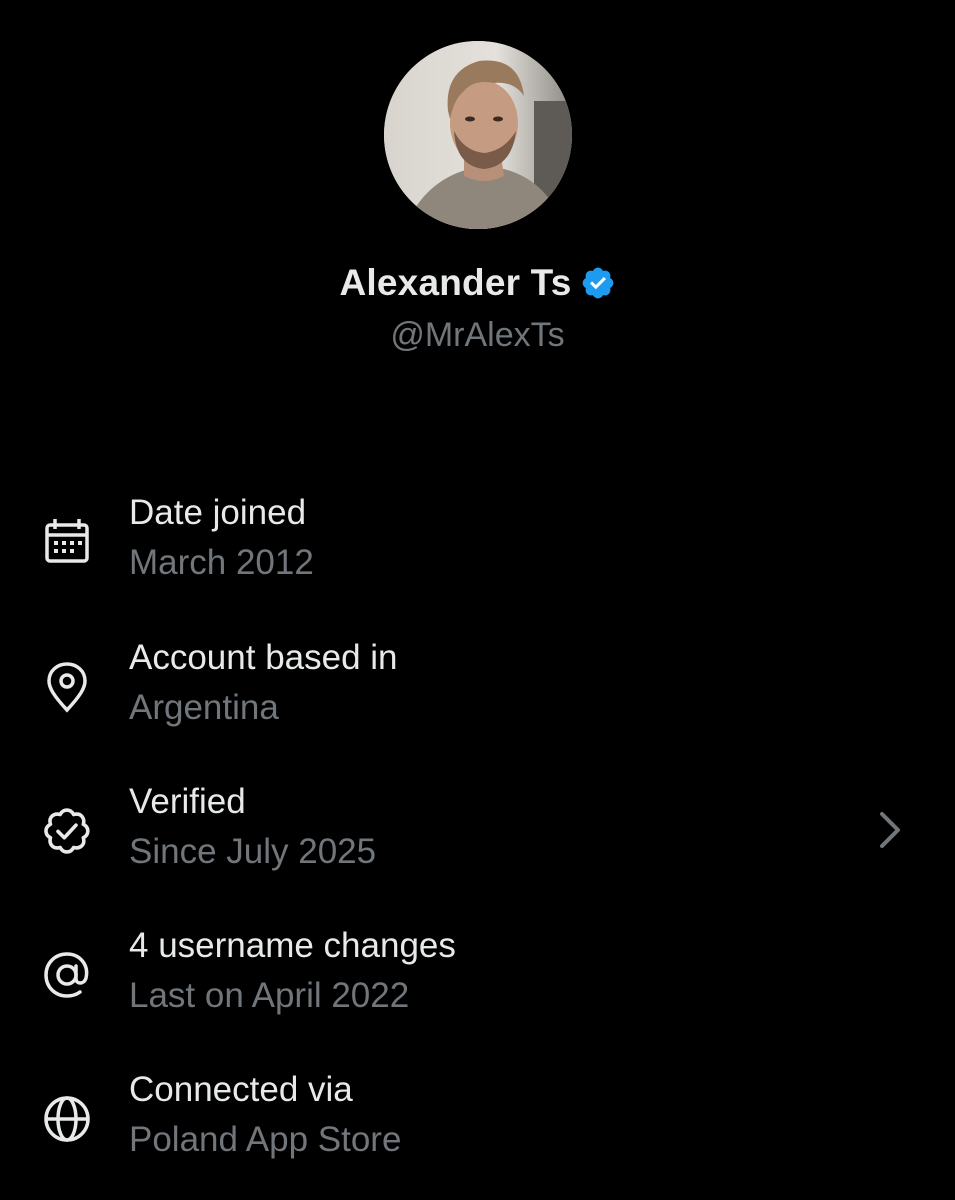 The width and height of the screenshot is (955, 1200). What do you see at coordinates (477, 1132) in the screenshot?
I see `info-row-connected-via: Connected via Poland App Store` at bounding box center [477, 1132].